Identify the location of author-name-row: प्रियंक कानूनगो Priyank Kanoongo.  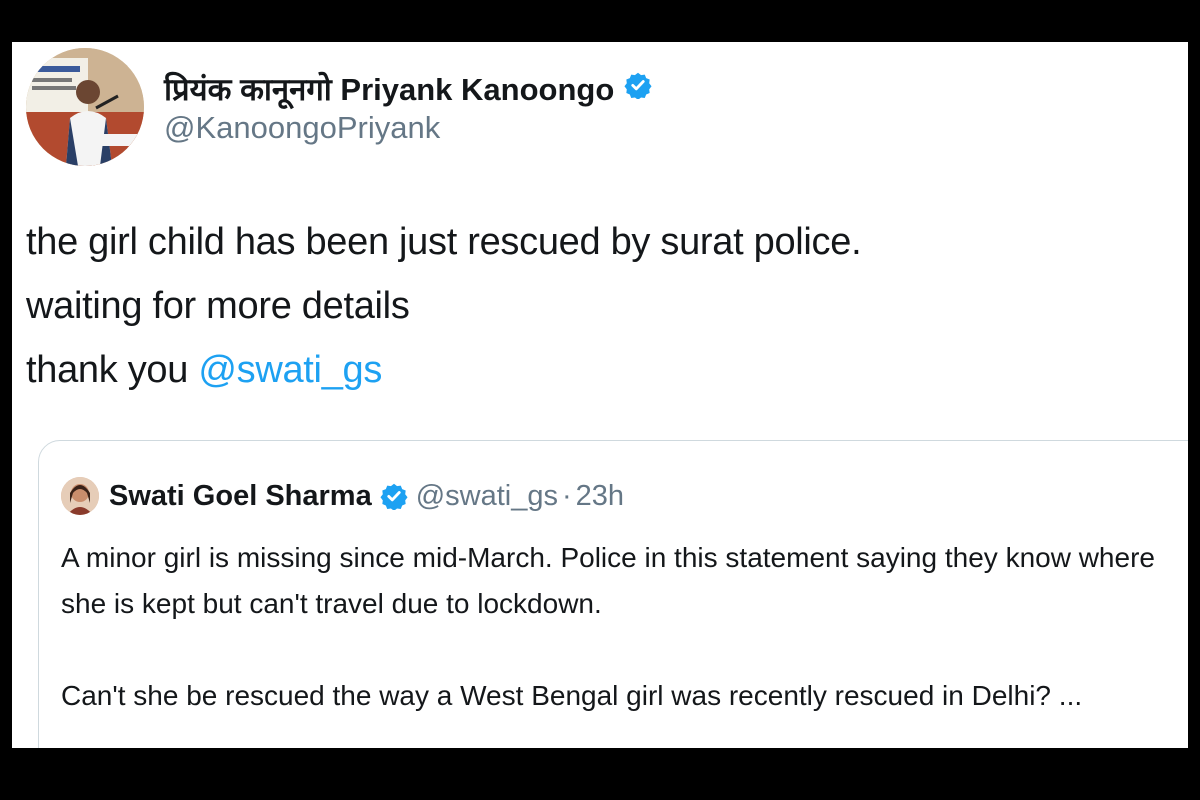
(408, 89).